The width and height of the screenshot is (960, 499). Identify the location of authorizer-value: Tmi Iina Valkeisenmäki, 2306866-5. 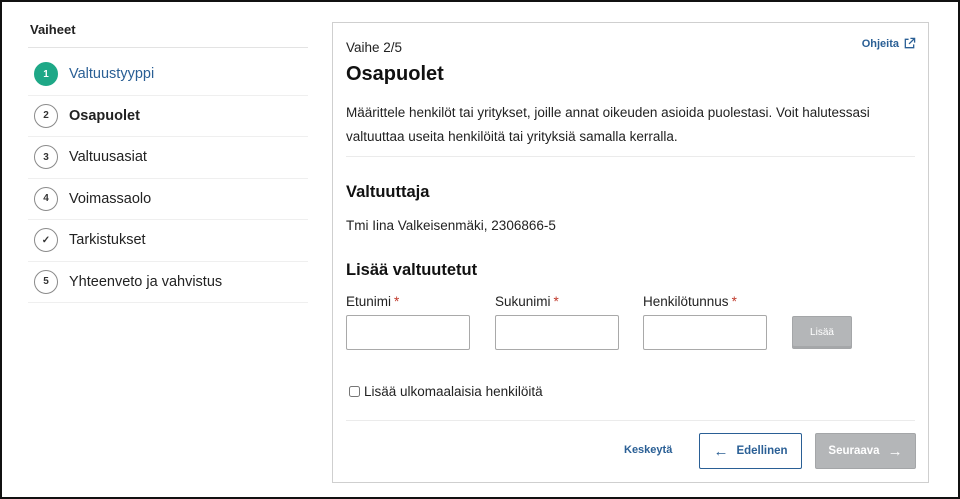
(451, 225).